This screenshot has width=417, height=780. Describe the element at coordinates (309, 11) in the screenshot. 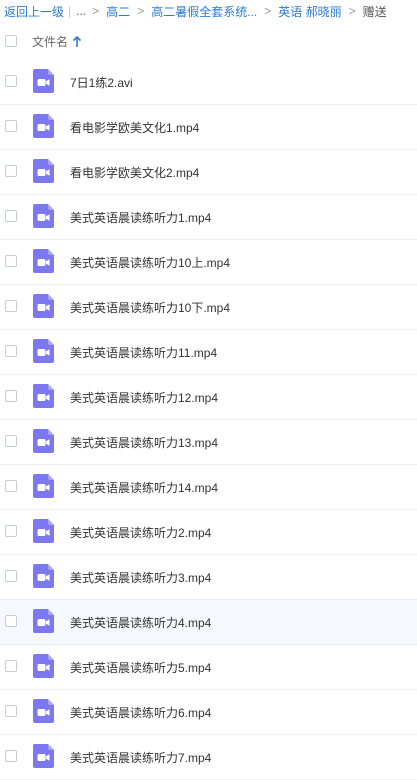

I see `breadcrumb-item-english: 英语 郝晓丽` at that location.